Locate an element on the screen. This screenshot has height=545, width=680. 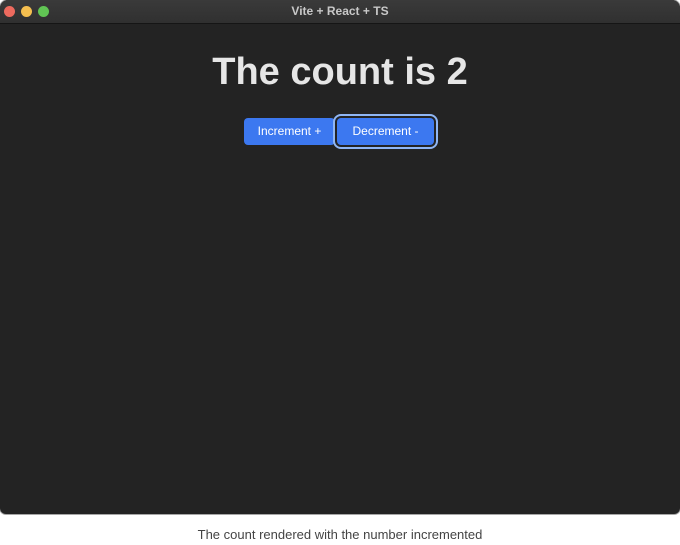
decrement-button: Decrement - is located at coordinates (385, 131).